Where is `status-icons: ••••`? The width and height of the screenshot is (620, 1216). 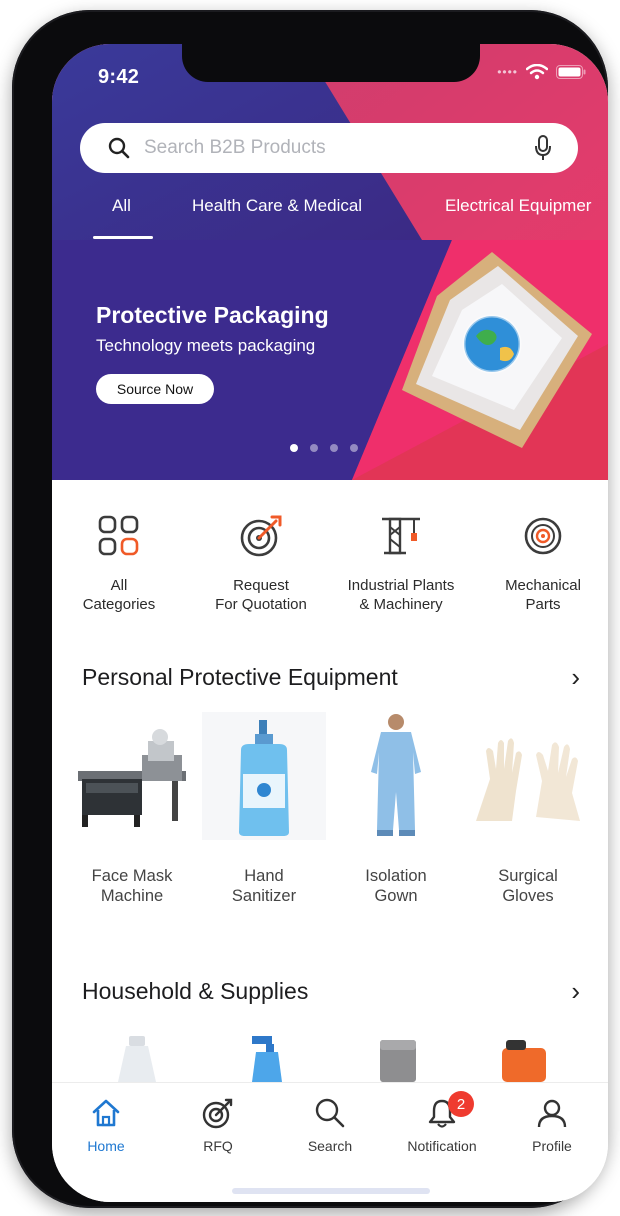 status-icons: •••• is located at coordinates (541, 72).